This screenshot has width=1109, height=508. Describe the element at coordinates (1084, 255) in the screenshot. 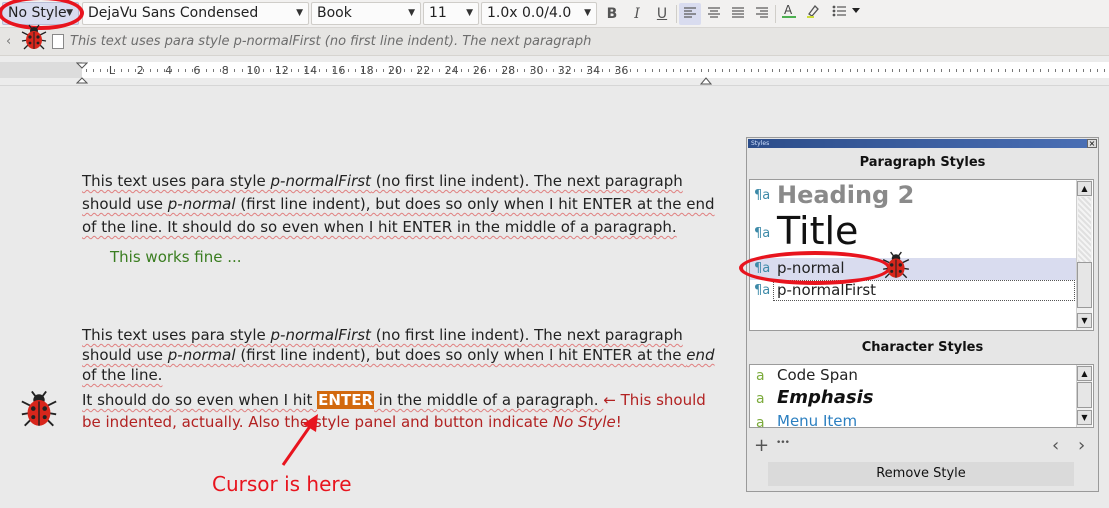

I see `paragraph-styles-scrollbar: ▲ ▼` at that location.